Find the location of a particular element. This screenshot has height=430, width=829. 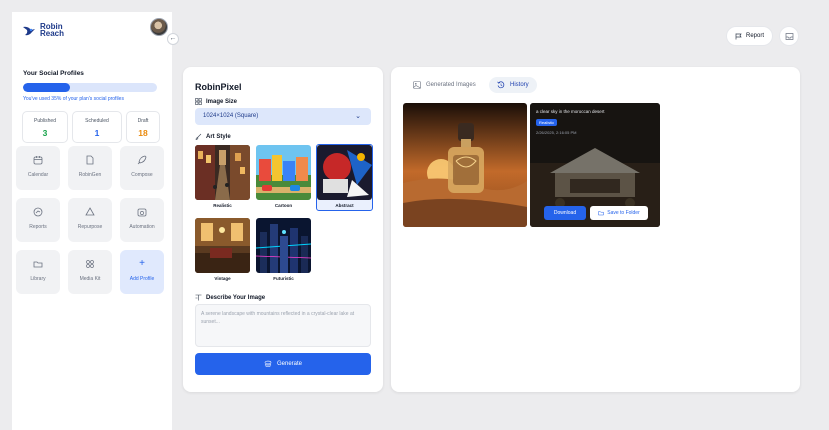

download-button: Download is located at coordinates (565, 213).